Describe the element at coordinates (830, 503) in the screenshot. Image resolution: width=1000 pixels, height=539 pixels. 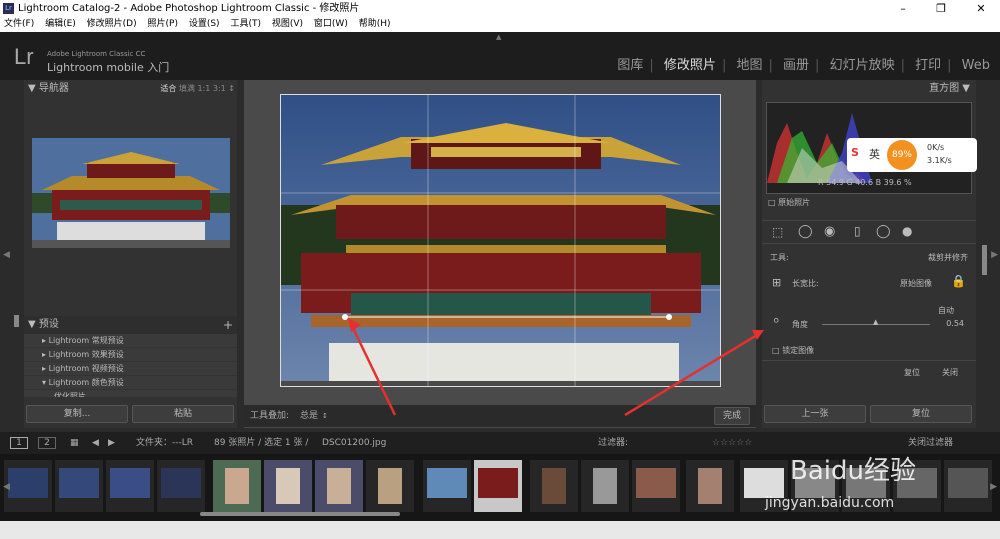
I see `watermark-url: jingyan.baidu.com` at that location.